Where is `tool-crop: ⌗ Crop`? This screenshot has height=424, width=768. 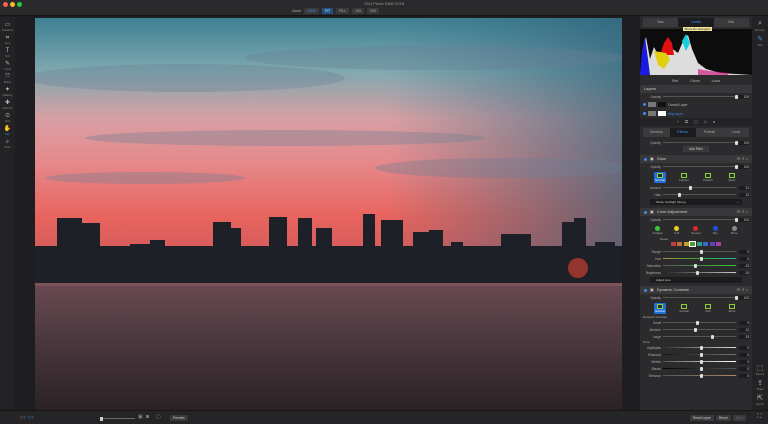 tool-crop: ⌗ Crop is located at coordinates (8, 40).